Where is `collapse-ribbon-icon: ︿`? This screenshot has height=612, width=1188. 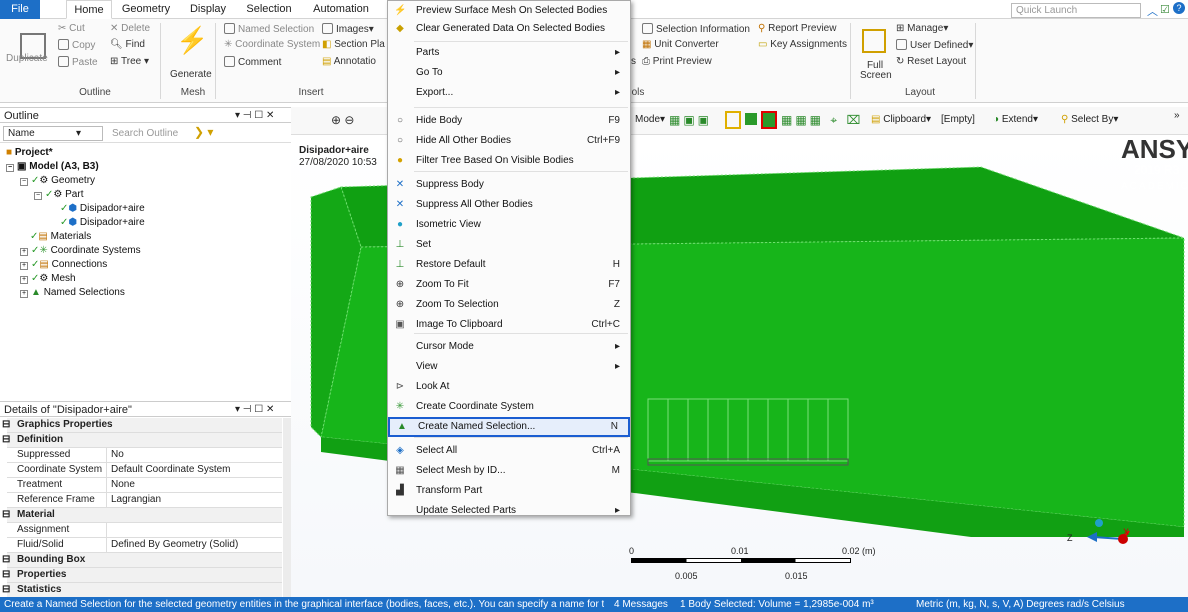
collapse-ribbon-icon: ︿ is located at coordinates (1152, 11).